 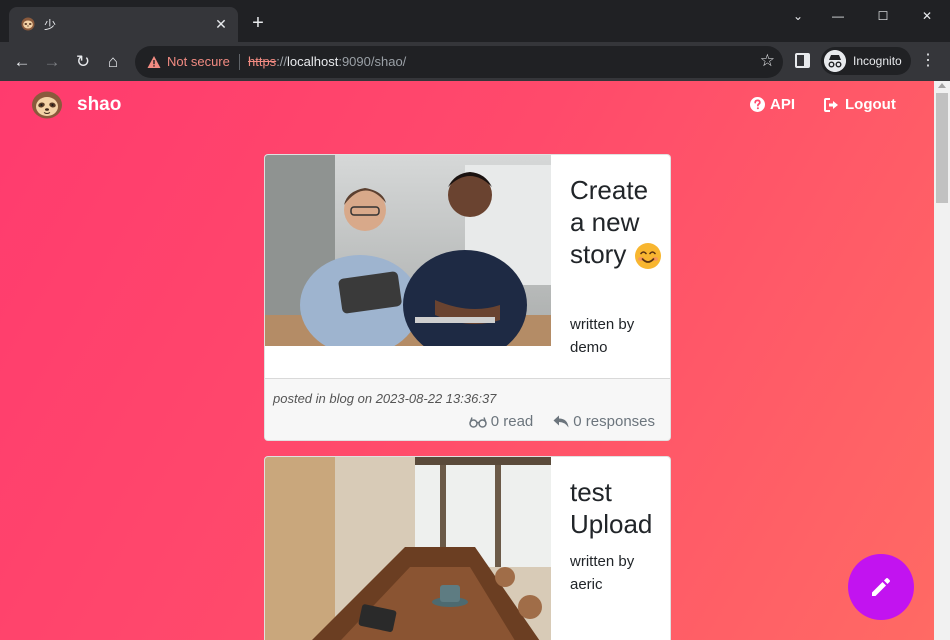 I want to click on side-panel-icon, so click(x=802, y=60).